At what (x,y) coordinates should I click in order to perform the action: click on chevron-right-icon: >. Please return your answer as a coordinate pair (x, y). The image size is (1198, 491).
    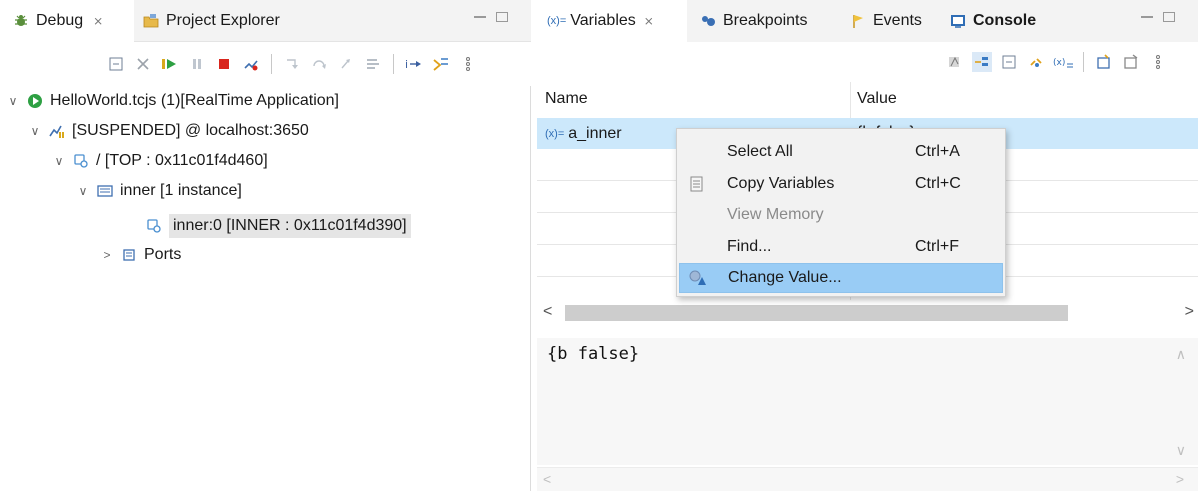
    Looking at the image, I should click on (107, 255).